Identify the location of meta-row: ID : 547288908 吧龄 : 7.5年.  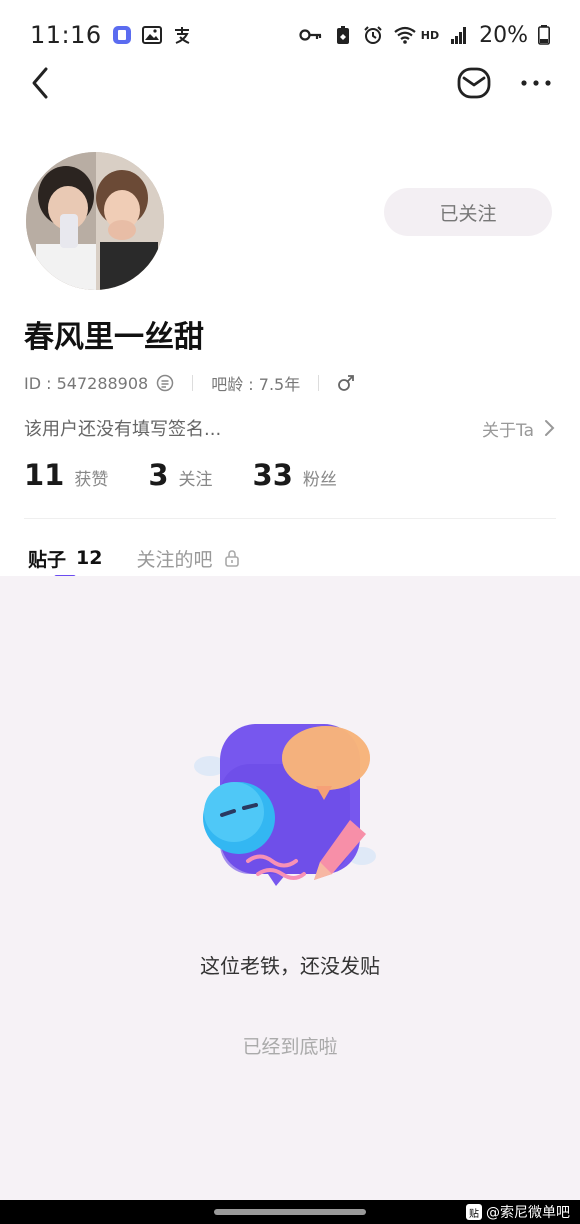
(189, 383).